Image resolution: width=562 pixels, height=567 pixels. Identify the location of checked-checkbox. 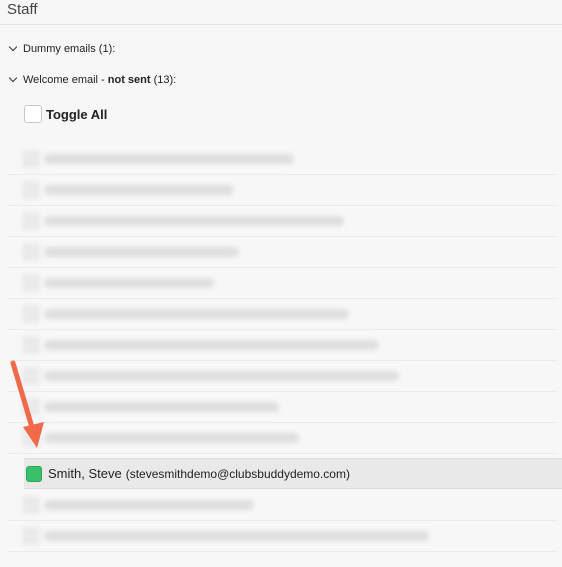
(34, 473).